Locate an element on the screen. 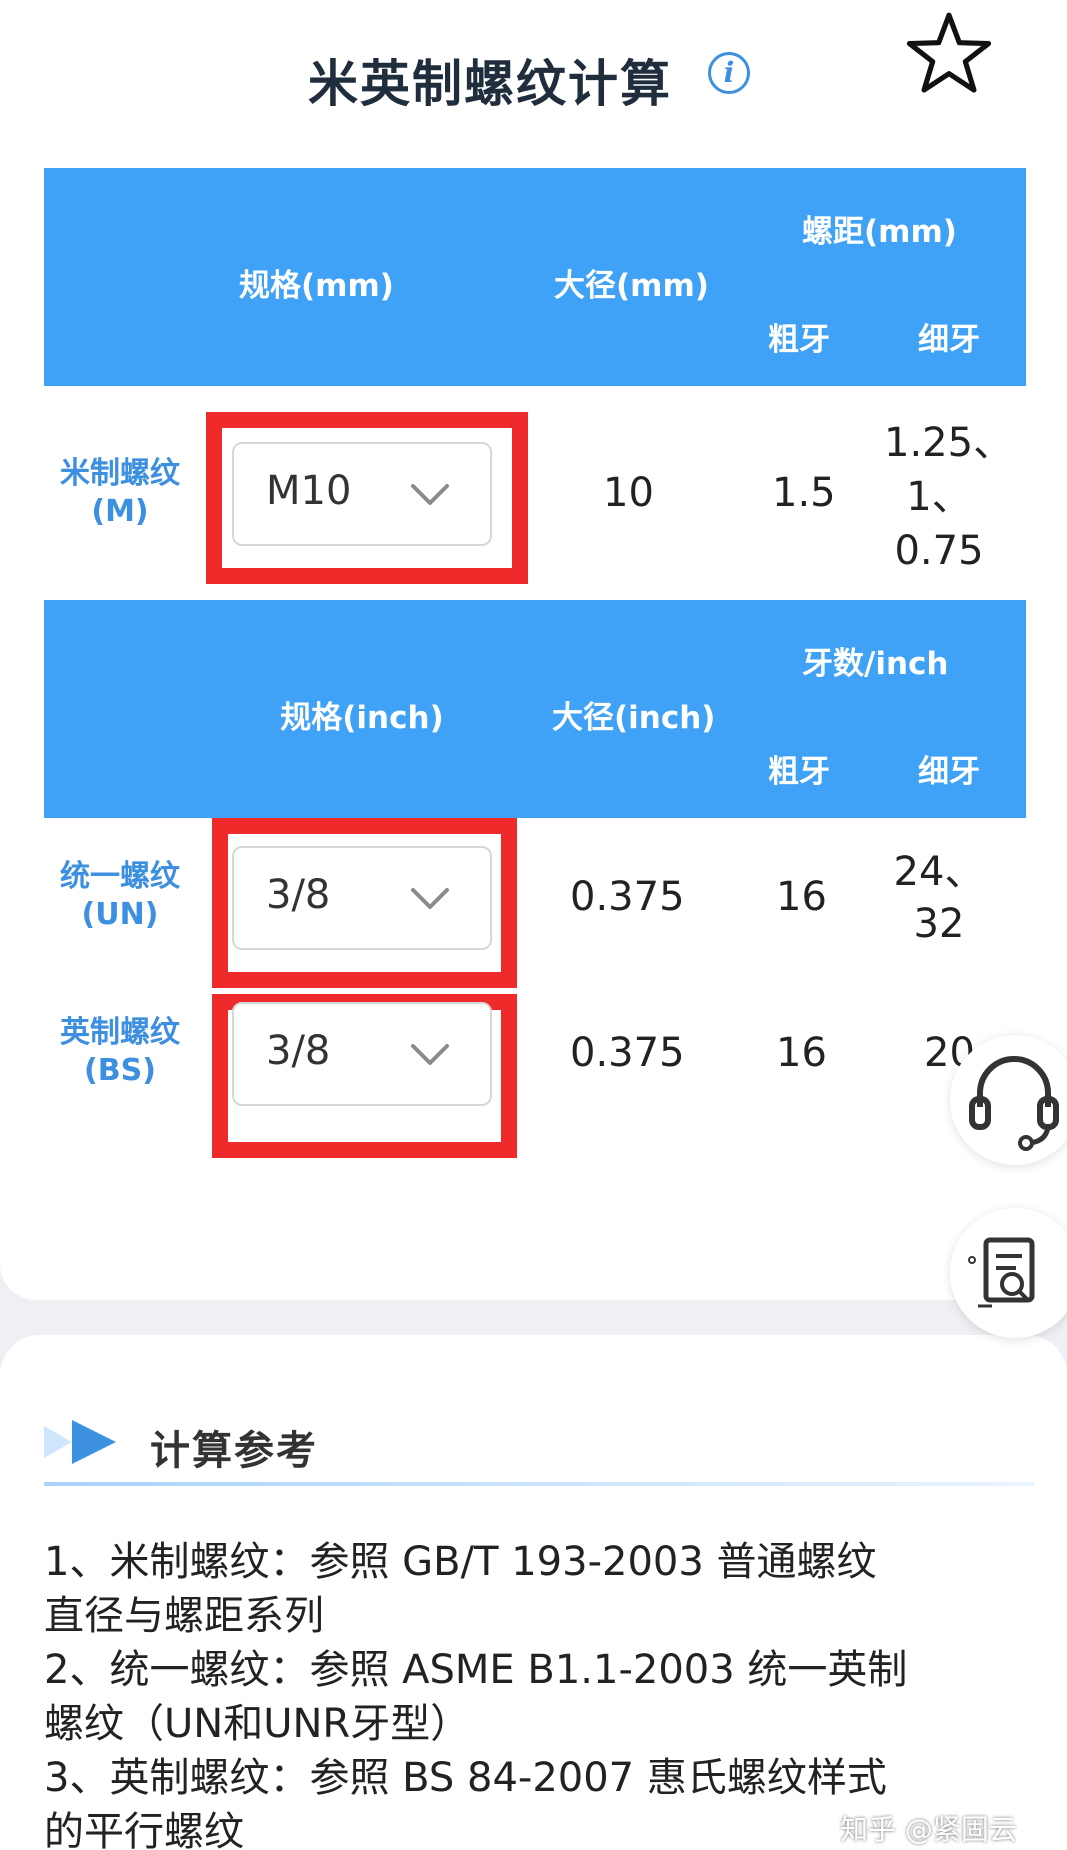 The height and width of the screenshot is (1850, 1067). header-coarse: 粗牙 is located at coordinates (799, 340).